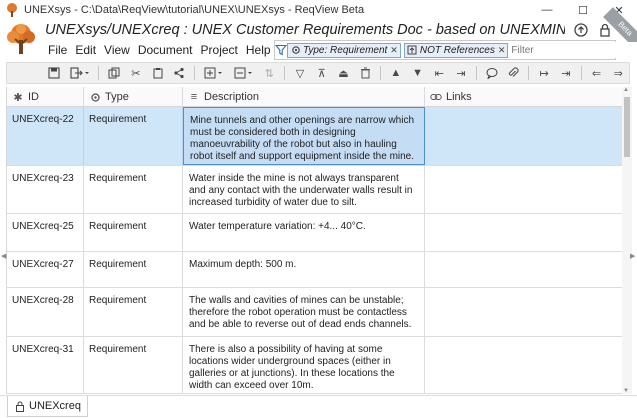  What do you see at coordinates (165, 50) in the screenshot?
I see `menu-document: Document` at bounding box center [165, 50].